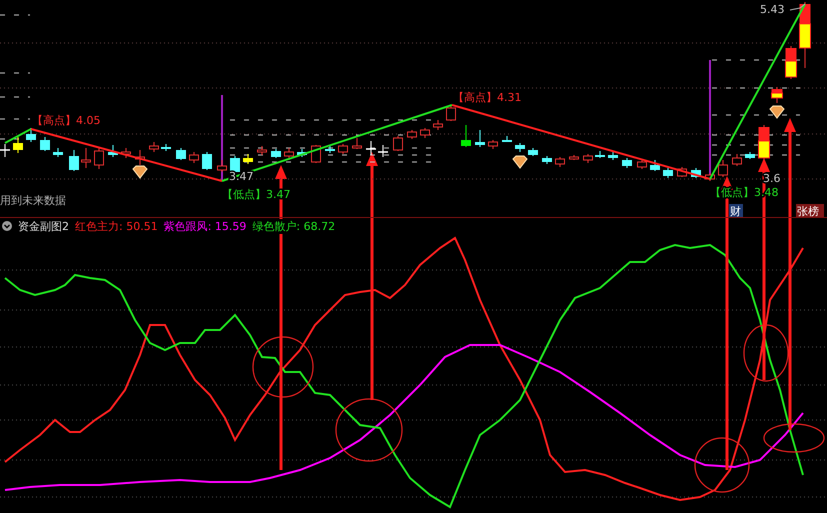 This screenshot has width=827, height=513. What do you see at coordinates (736, 210) in the screenshot?
I see `tag-badge: 财` at bounding box center [736, 210].